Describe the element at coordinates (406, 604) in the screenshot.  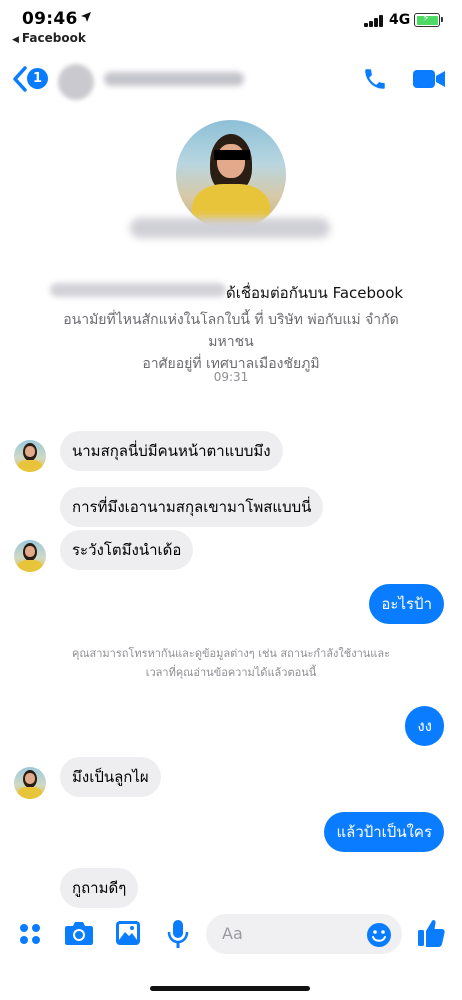
I see `message-bubble-sent: อะไรป้า` at that location.